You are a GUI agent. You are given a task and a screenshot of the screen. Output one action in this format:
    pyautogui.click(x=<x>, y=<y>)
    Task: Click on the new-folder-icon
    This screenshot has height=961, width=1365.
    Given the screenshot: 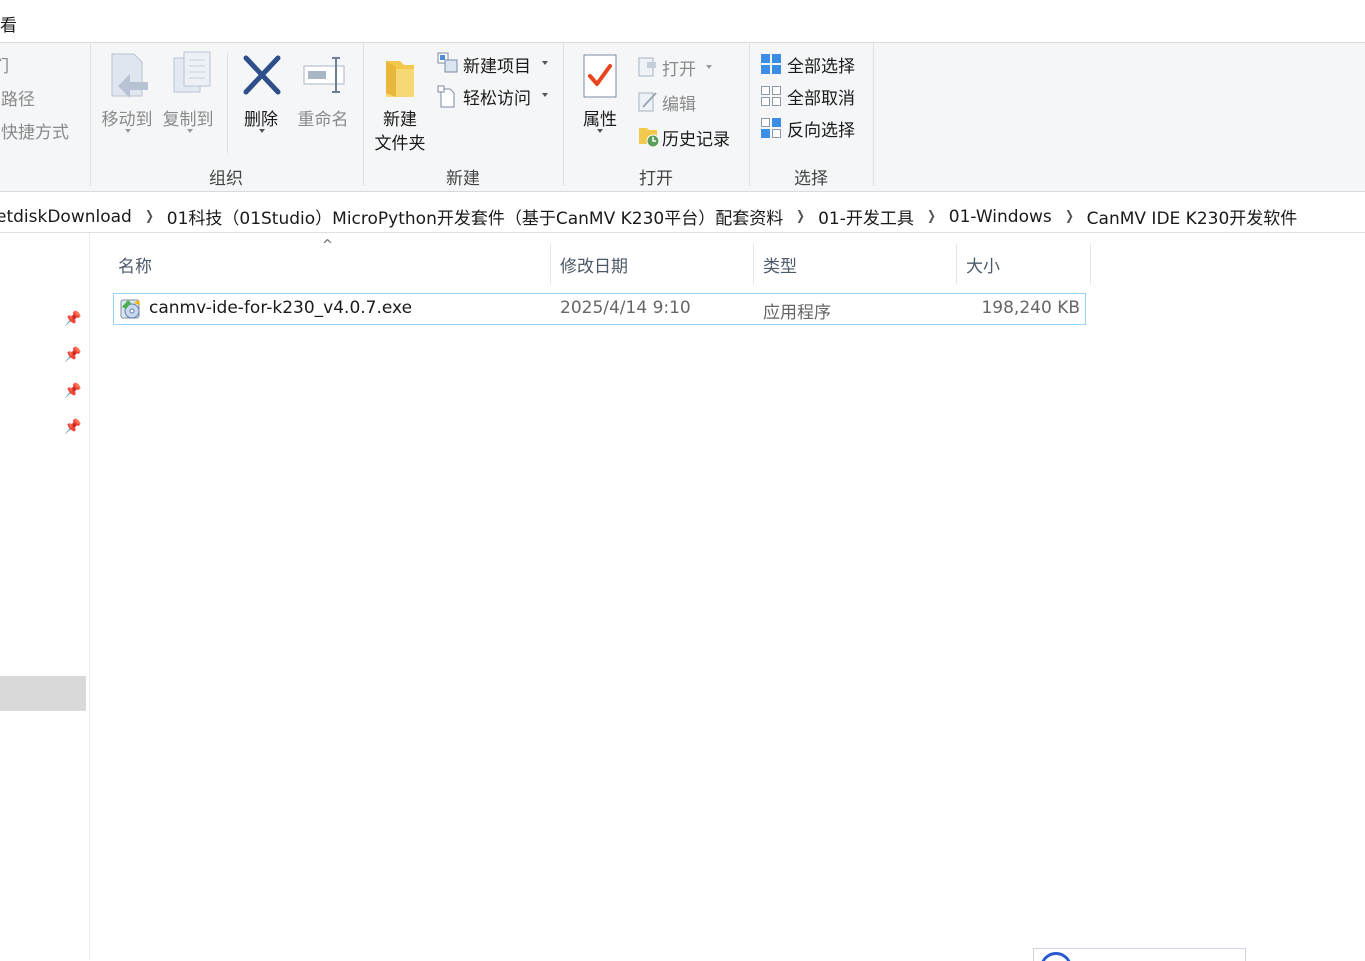 What is the action you would take?
    pyautogui.click(x=400, y=77)
    